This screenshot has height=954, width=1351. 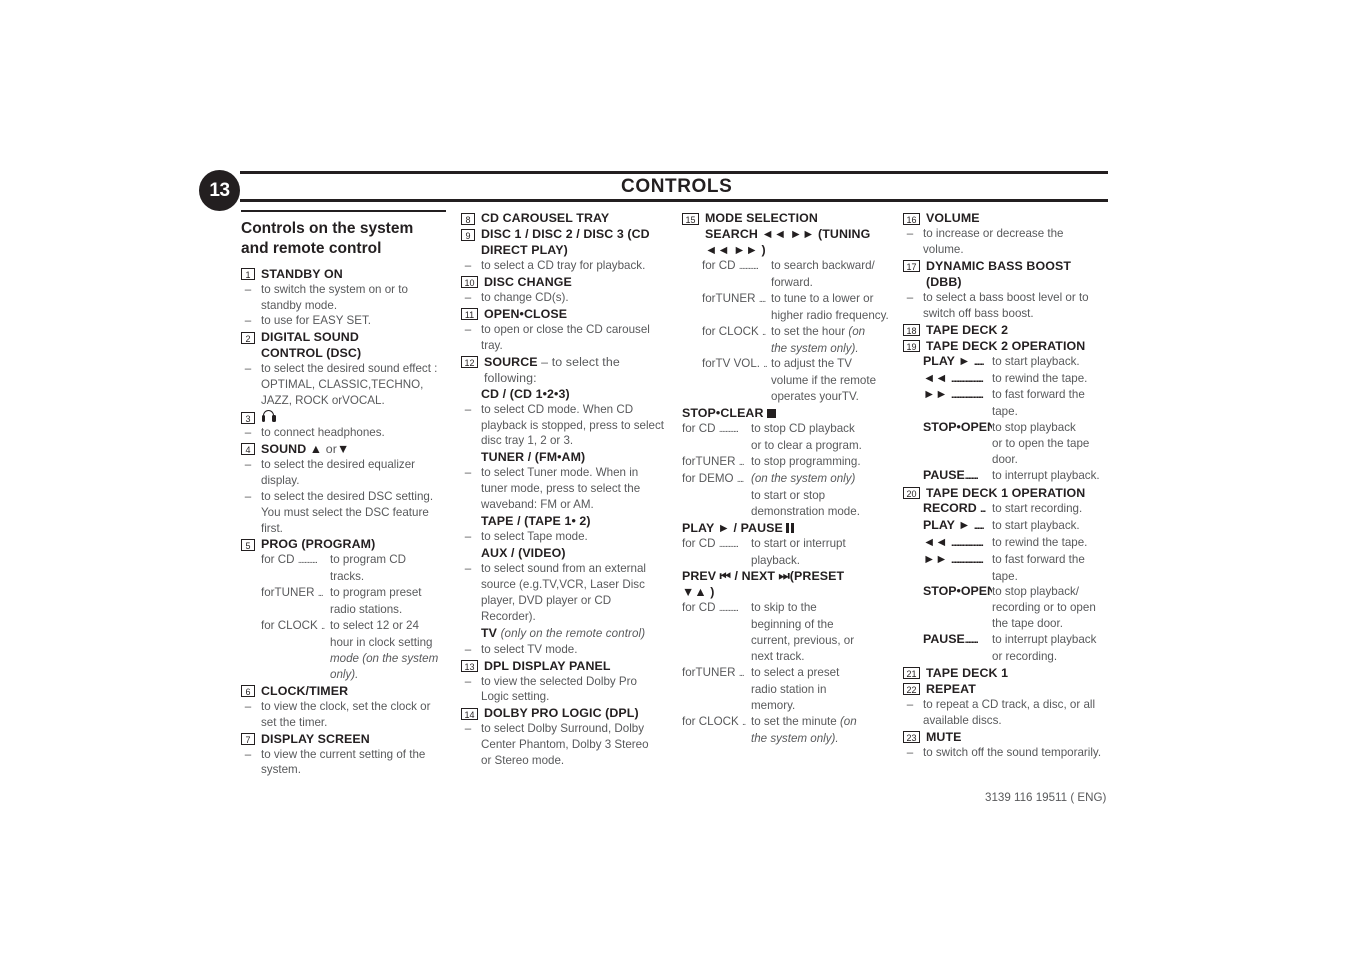 I want to click on headphones-icon, so click(x=268, y=416).